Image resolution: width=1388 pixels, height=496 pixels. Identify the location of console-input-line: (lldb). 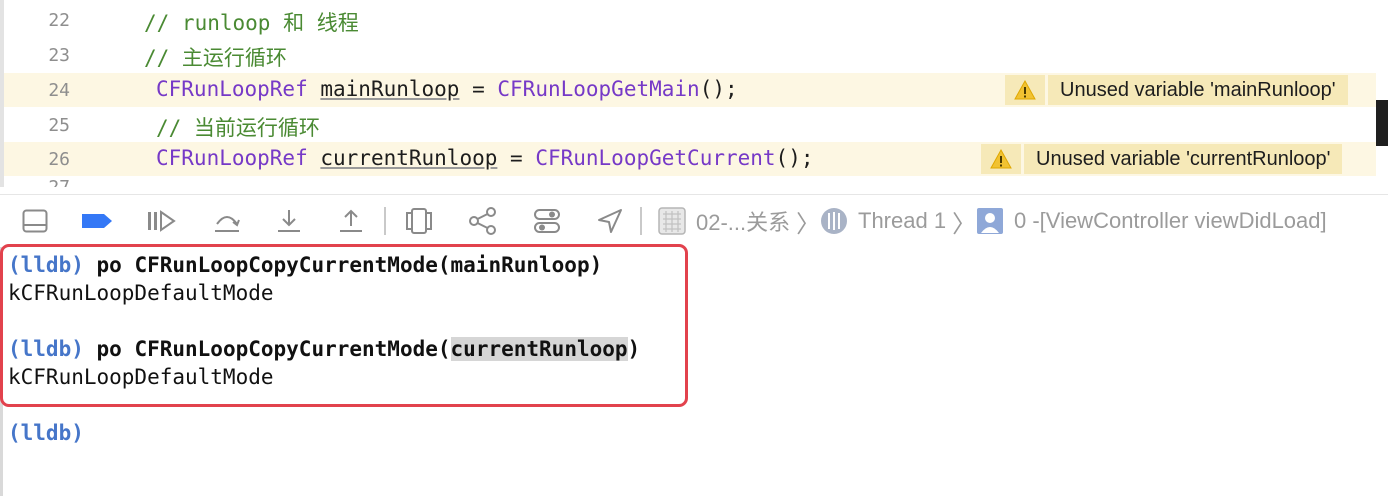
(46, 433).